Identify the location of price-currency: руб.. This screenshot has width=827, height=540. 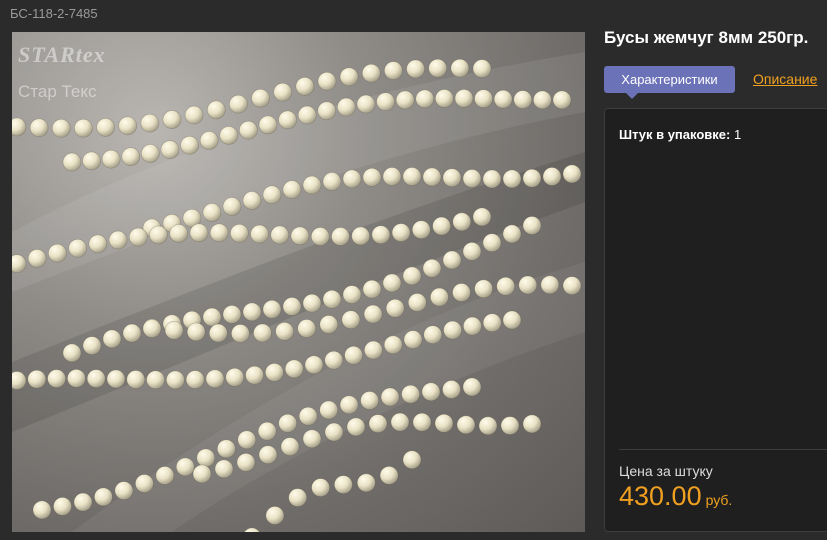
(719, 500).